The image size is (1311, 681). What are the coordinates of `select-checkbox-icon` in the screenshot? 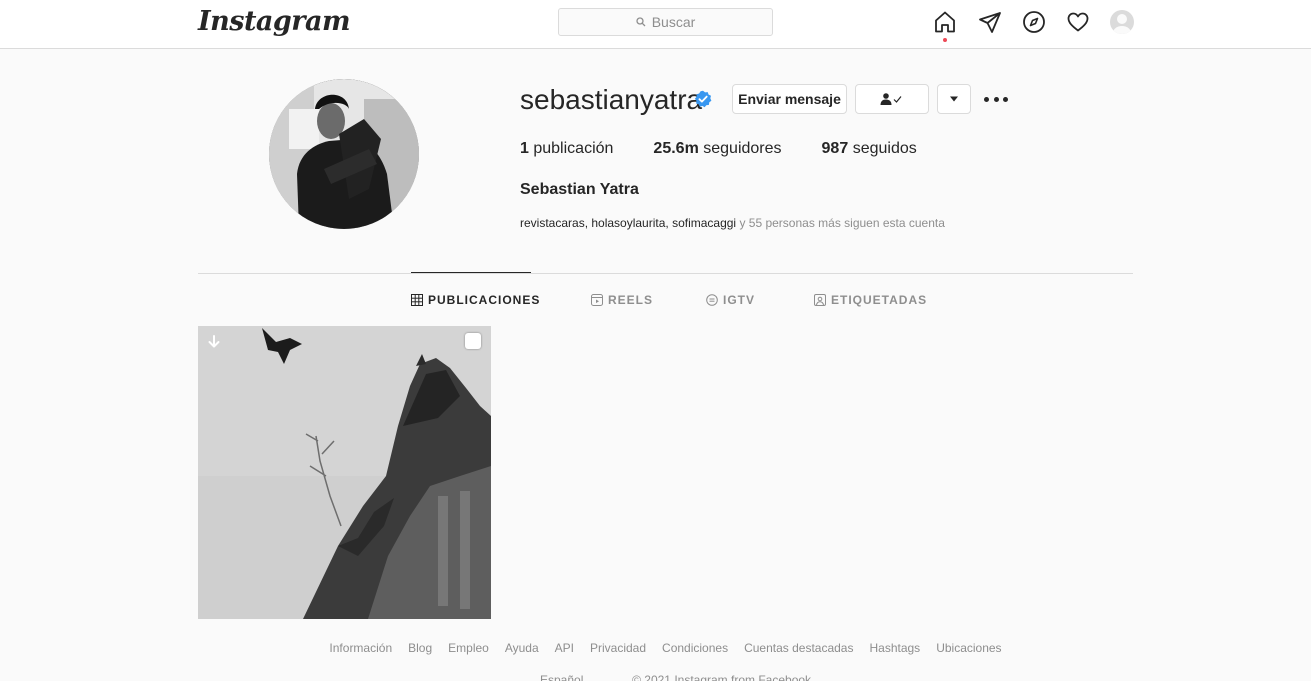 It's located at (473, 341).